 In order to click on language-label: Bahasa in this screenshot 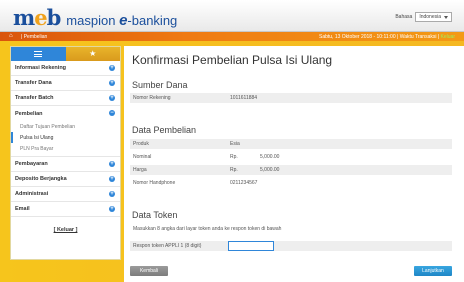, I will do `click(404, 17)`.